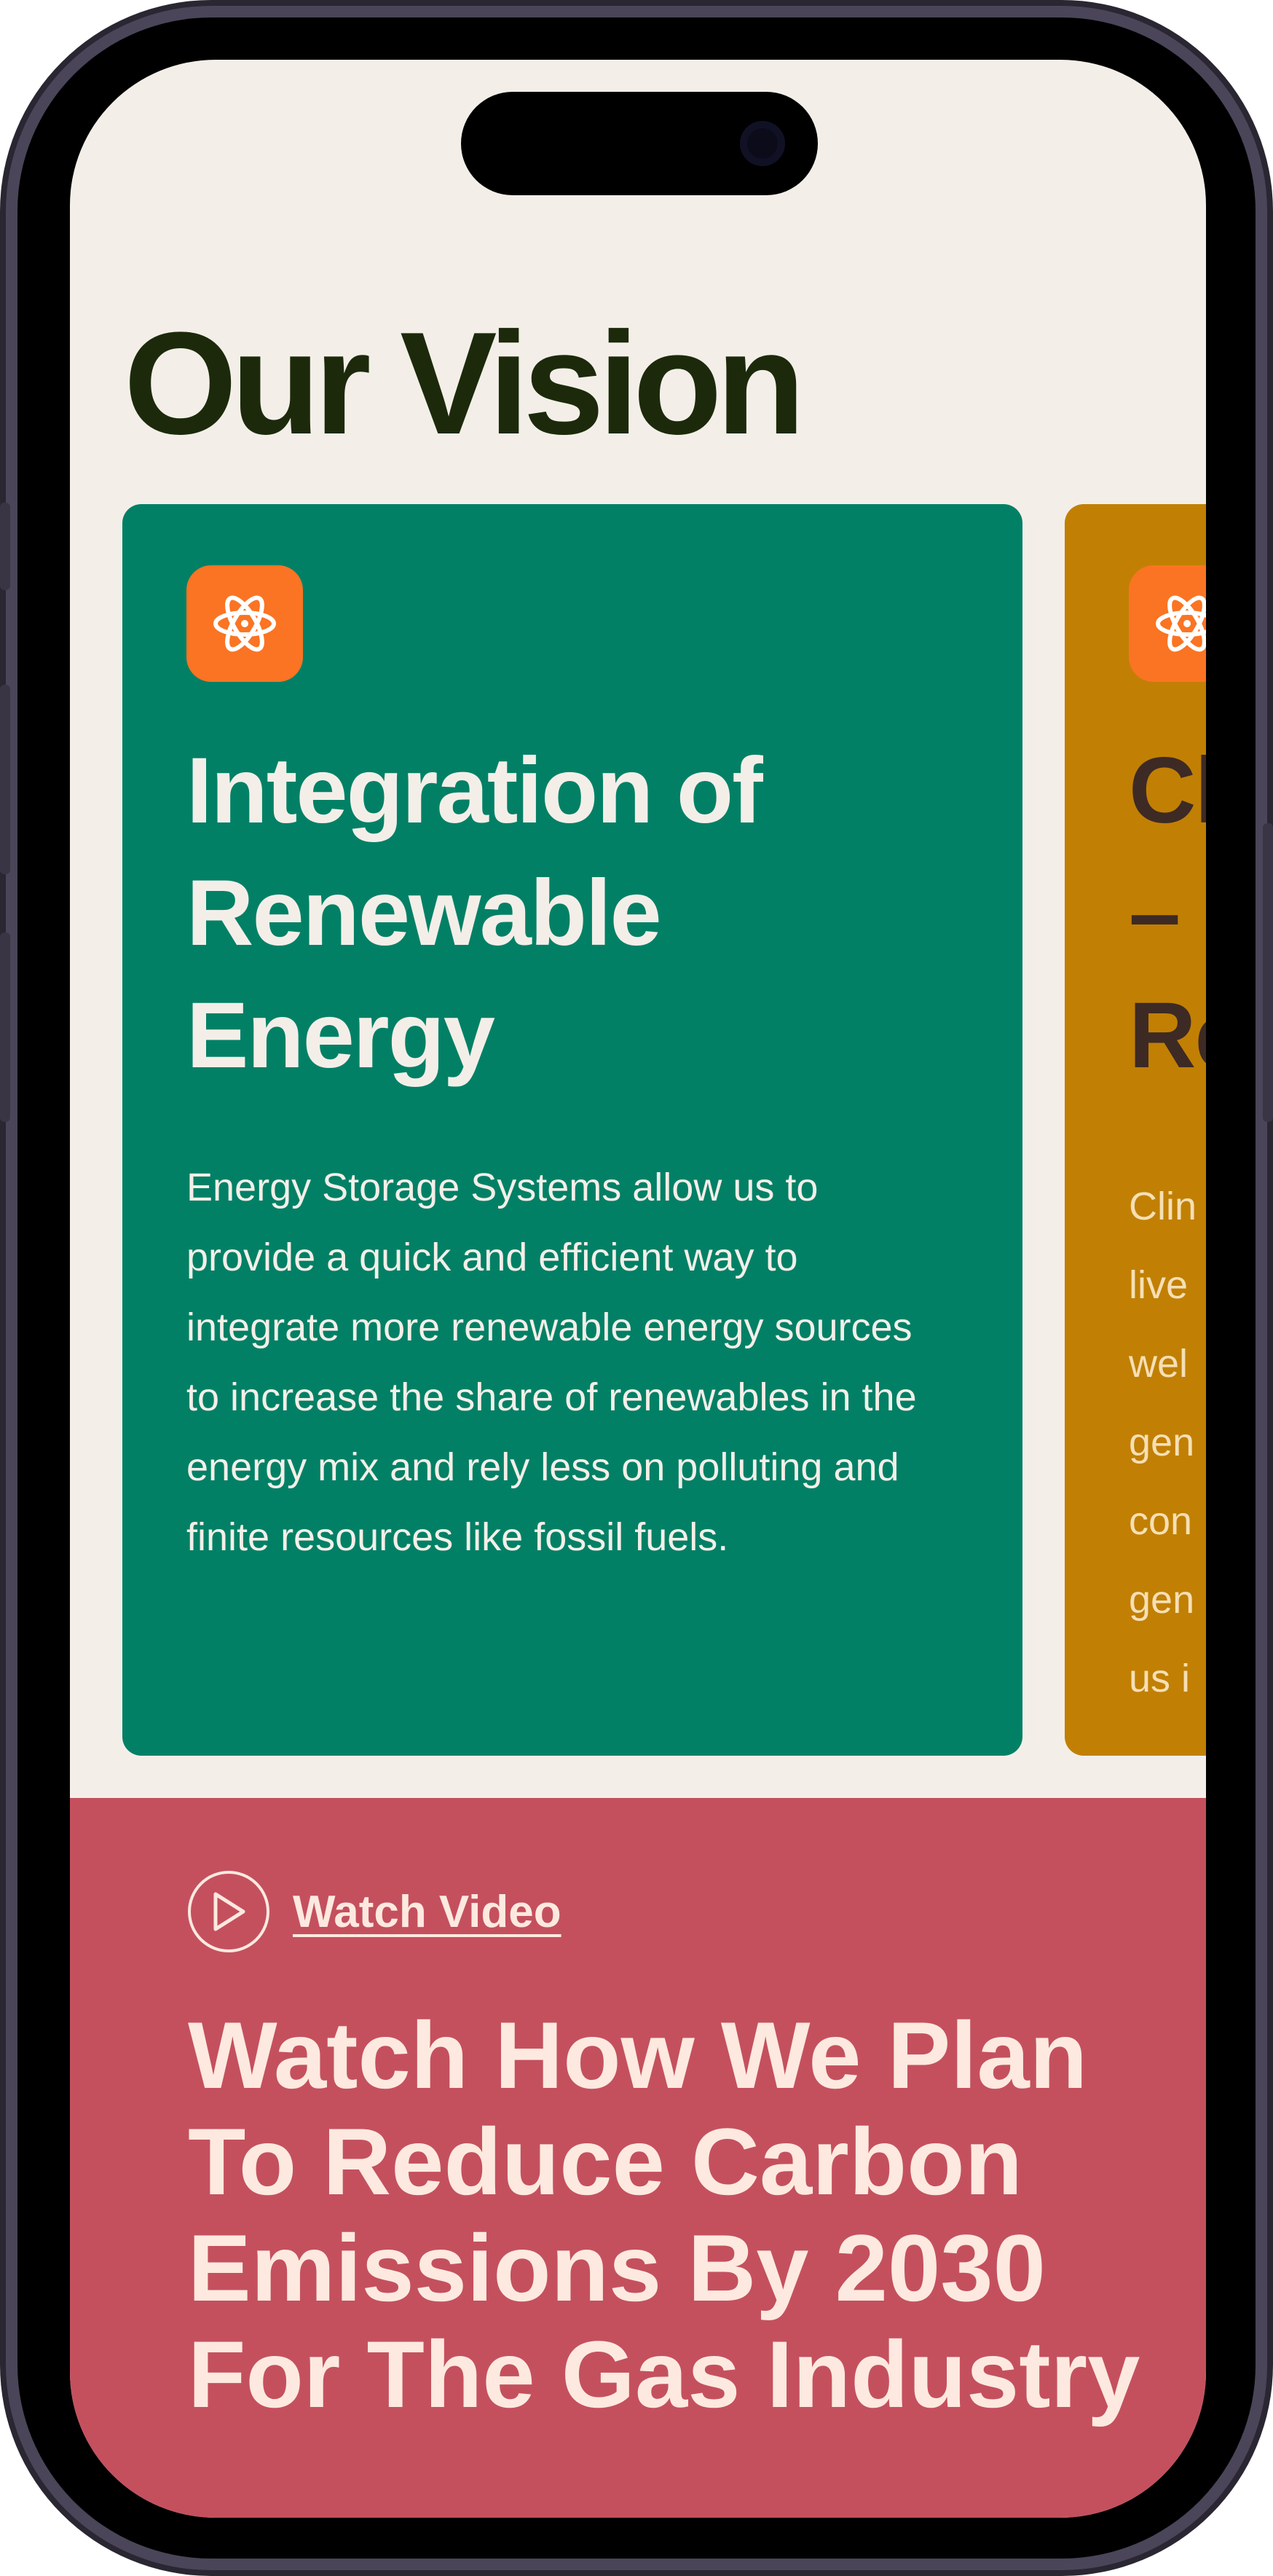  I want to click on page-title: Our Vision, so click(464, 383).